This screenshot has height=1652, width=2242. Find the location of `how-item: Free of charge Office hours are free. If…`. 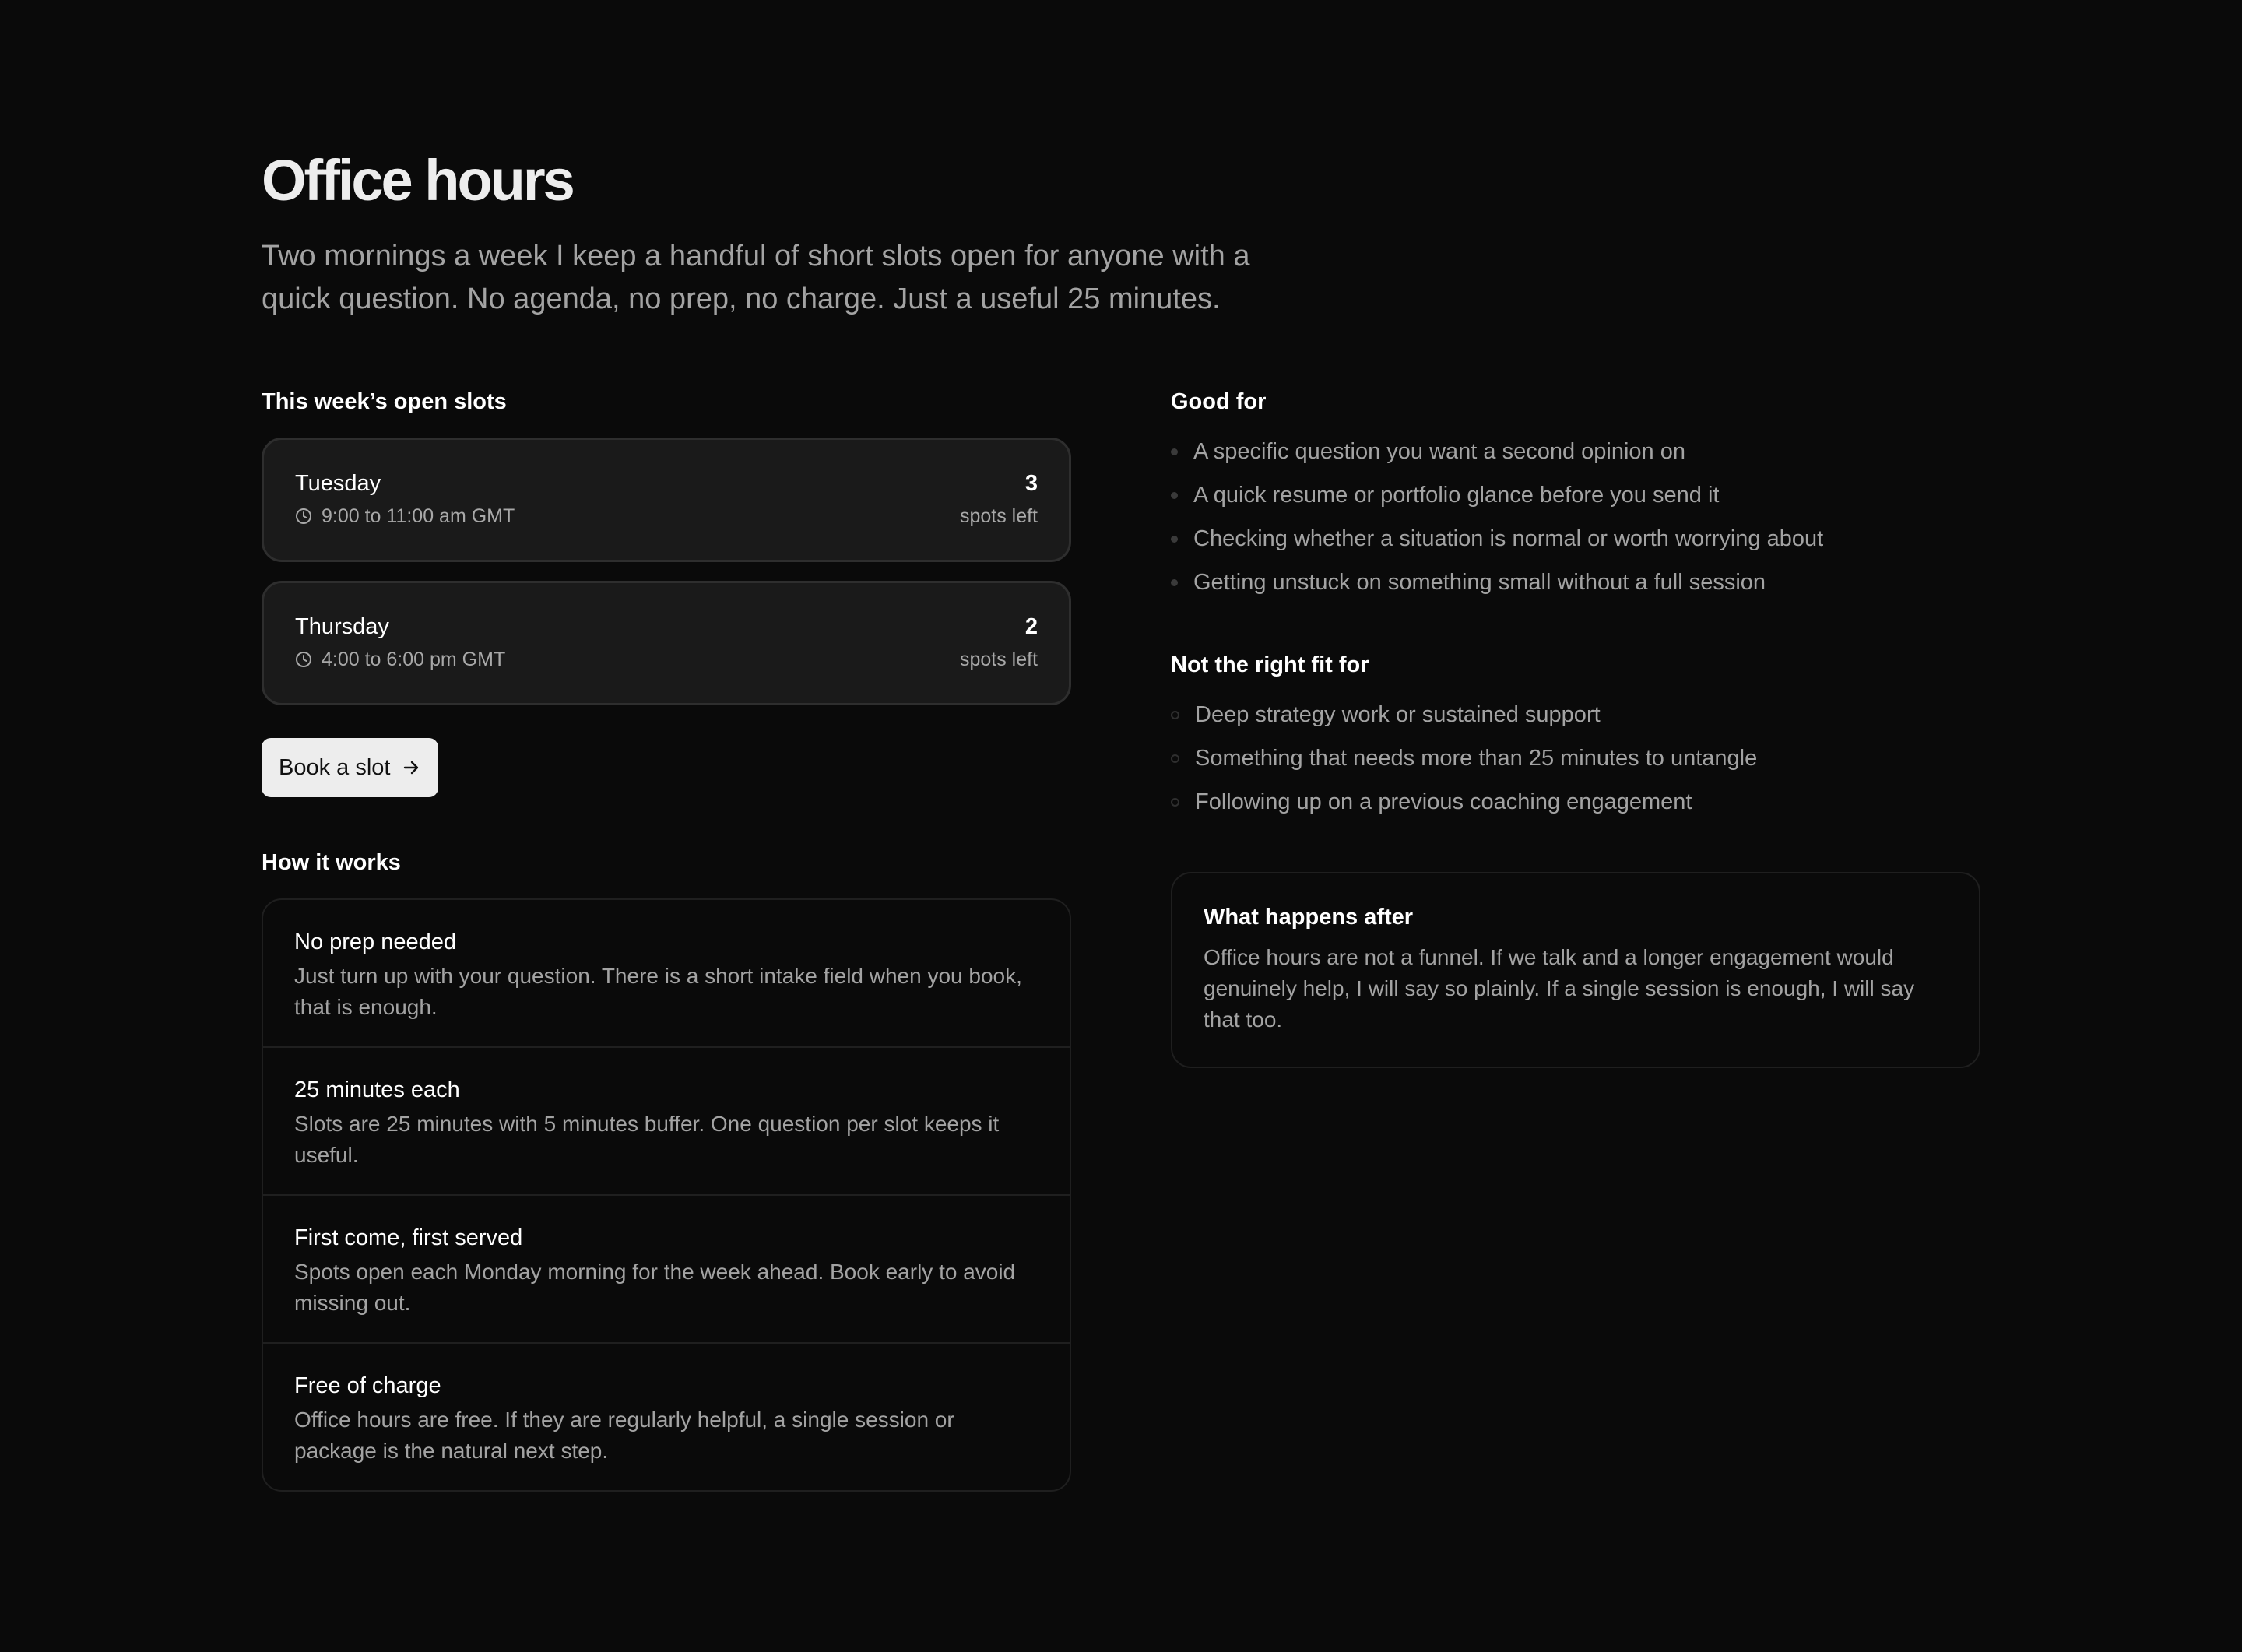

how-item: Free of charge Office hours are free. If… is located at coordinates (666, 1416).